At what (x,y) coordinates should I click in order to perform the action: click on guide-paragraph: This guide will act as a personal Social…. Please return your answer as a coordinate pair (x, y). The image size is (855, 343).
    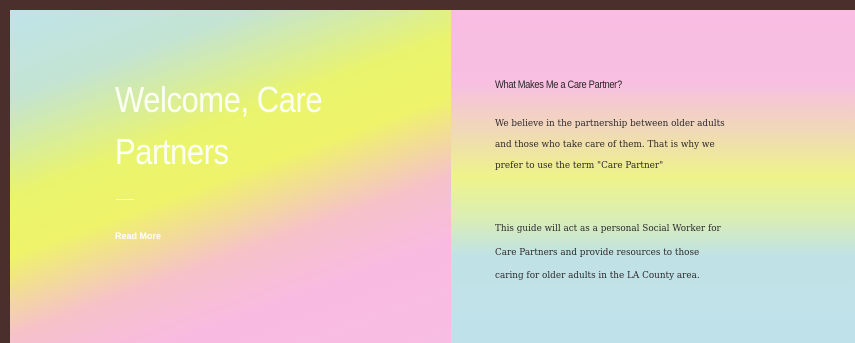
    Looking at the image, I should click on (608, 252).